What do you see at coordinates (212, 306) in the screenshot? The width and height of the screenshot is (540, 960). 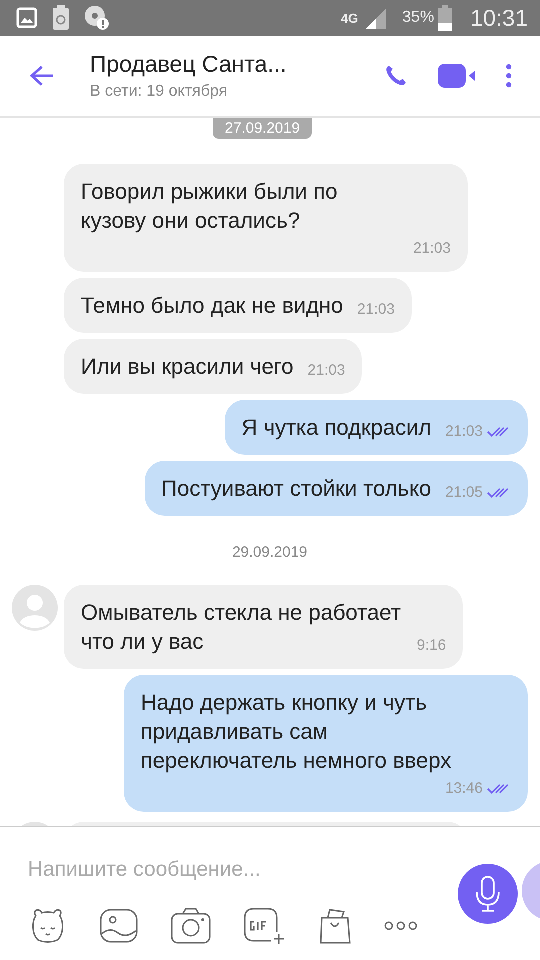 I see `message-text: Темно было дак не видно` at bounding box center [212, 306].